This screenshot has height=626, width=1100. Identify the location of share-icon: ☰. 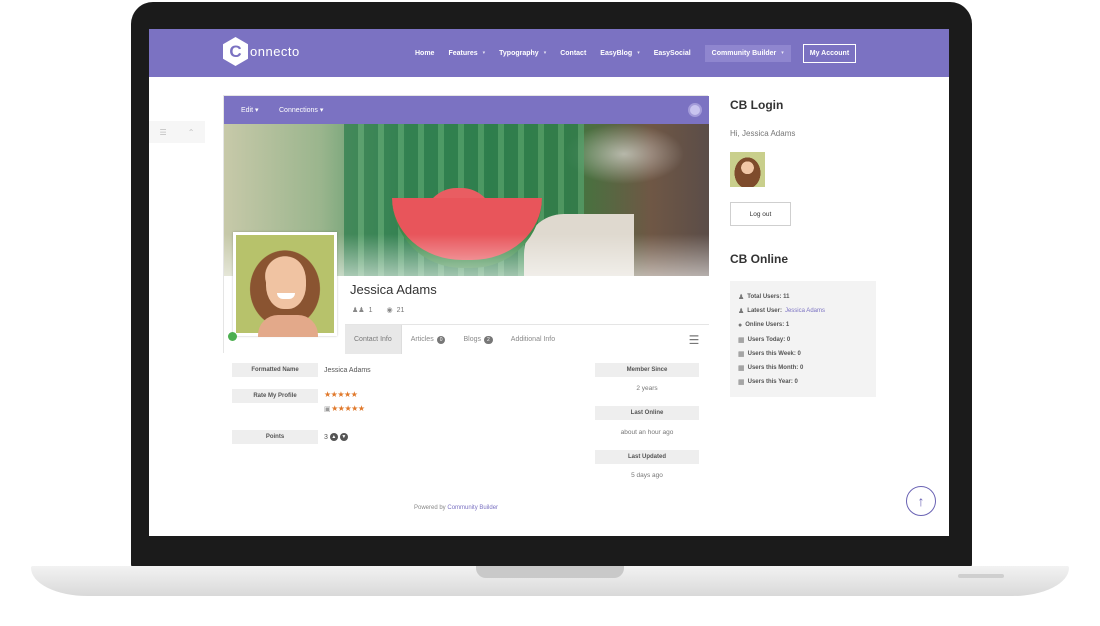
(163, 132).